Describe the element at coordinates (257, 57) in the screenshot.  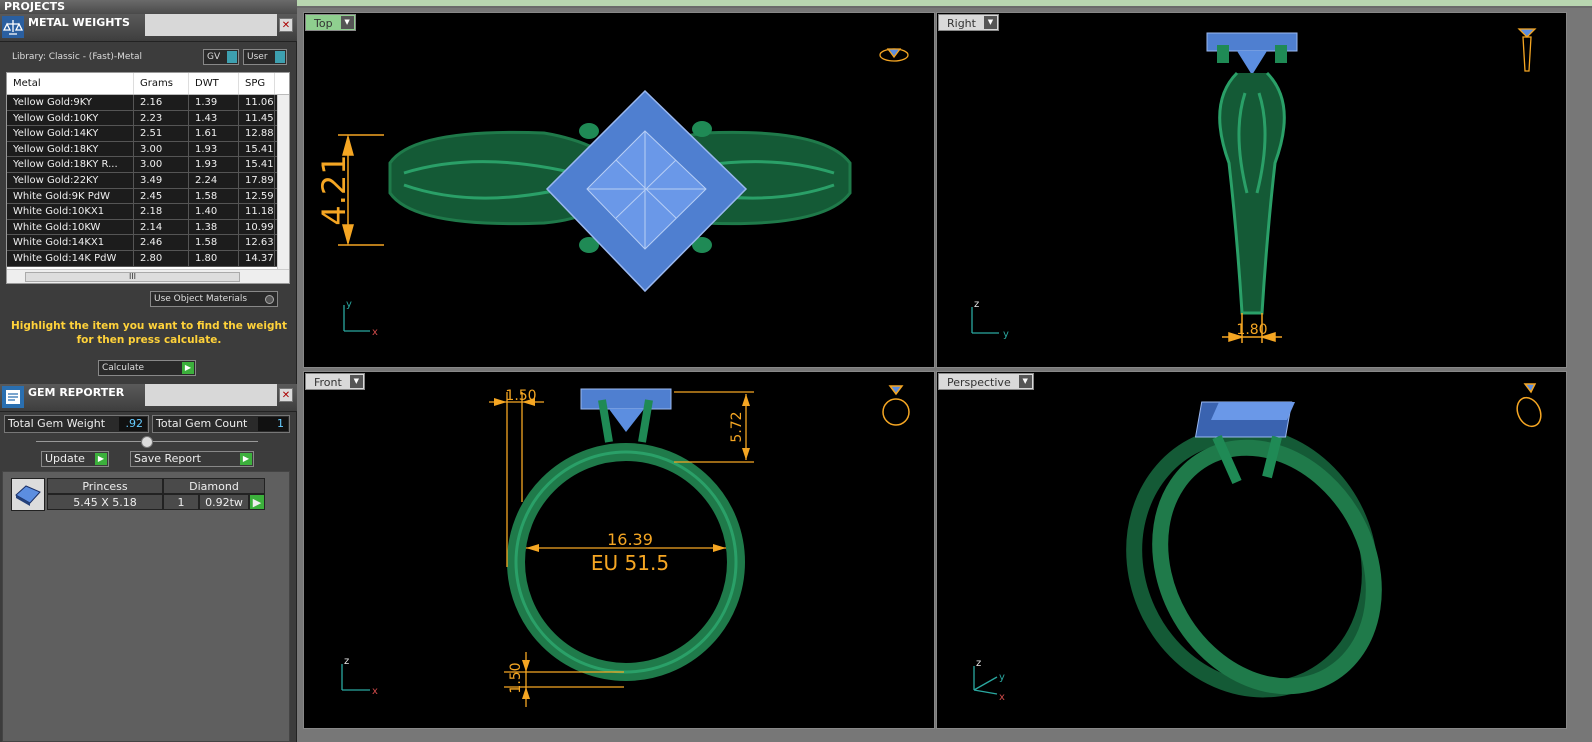
I see `user-label: User` at that location.